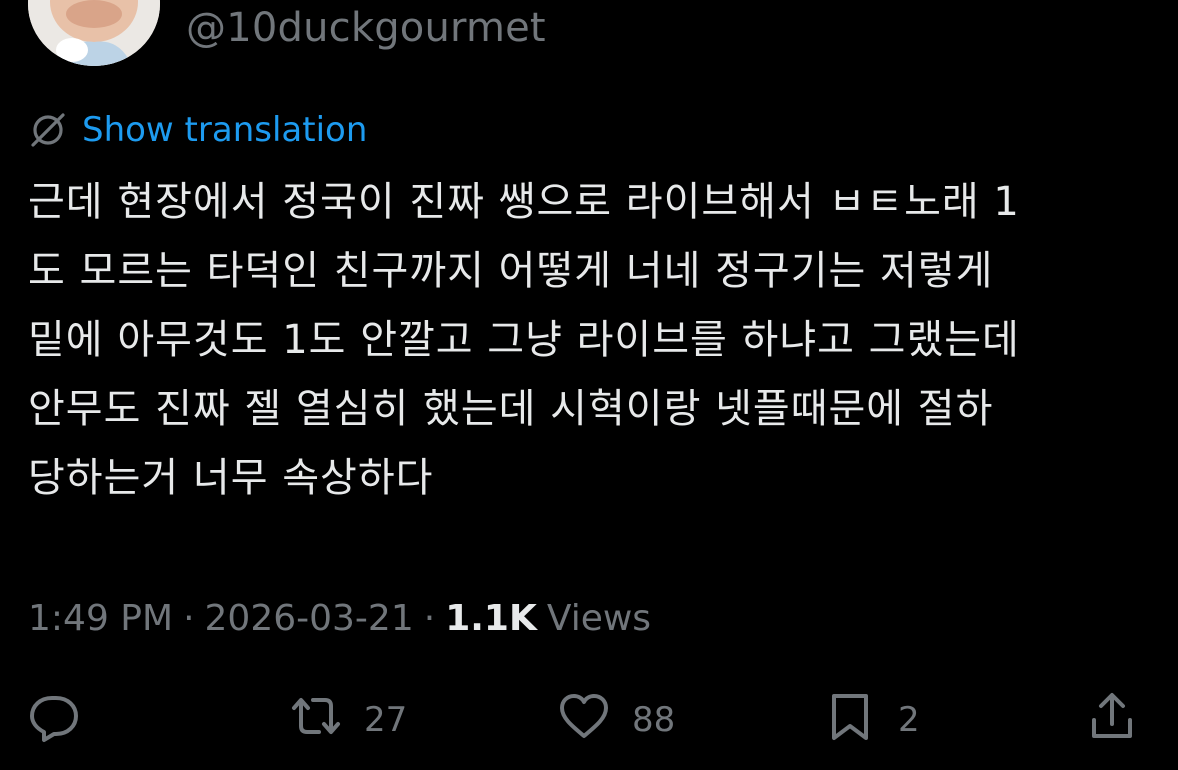 This screenshot has width=1178, height=770. I want to click on tweet-date: 2026-03-21, so click(309, 618).